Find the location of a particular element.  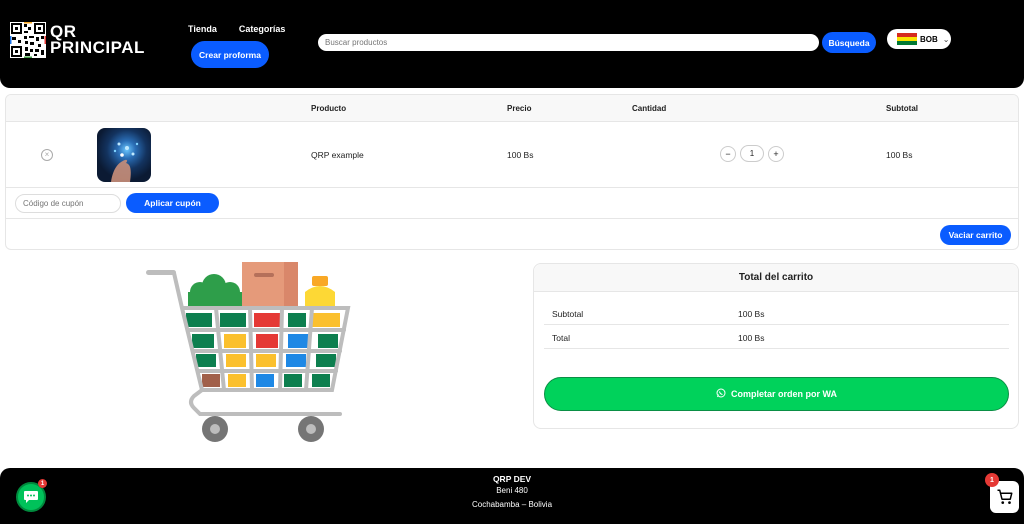

cart-totals-title: Total del carrito is located at coordinates (776, 278).